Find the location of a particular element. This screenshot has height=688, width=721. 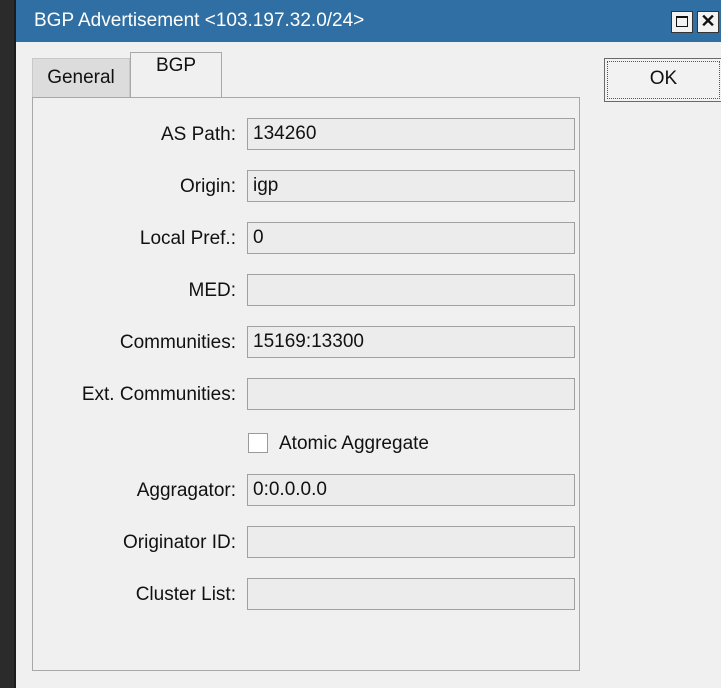

originator-id-row: Originator ID: is located at coordinates (307, 543).